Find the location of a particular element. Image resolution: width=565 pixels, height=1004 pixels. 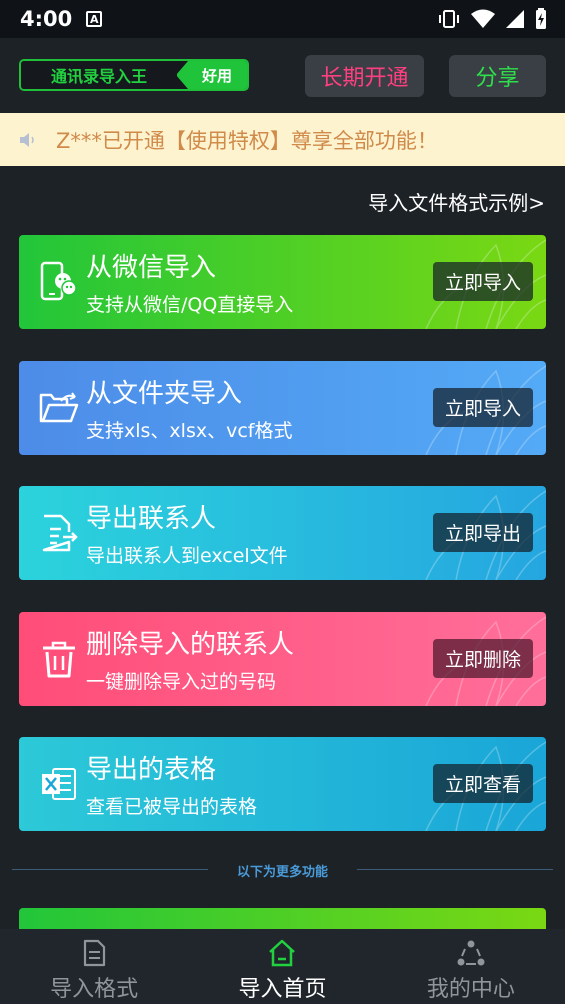

app-tag: 好用 is located at coordinates (211, 75).